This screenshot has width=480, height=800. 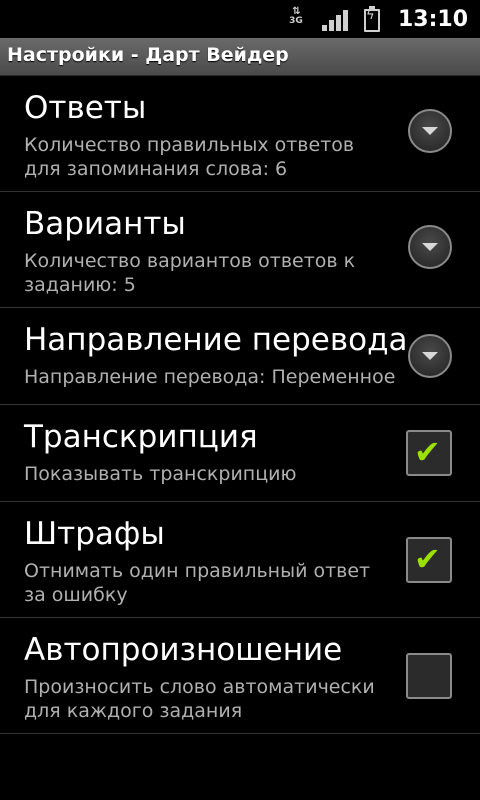 I want to click on pref-title: Варианты, so click(x=105, y=224).